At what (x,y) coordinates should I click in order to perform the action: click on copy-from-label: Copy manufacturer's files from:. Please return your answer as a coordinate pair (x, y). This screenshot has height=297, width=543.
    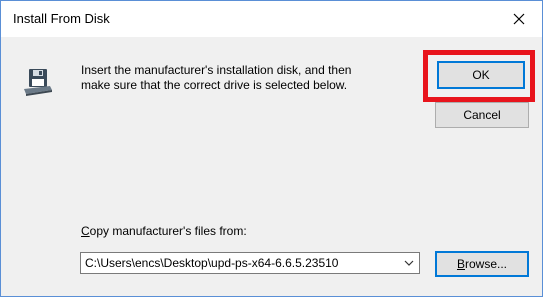
    Looking at the image, I should click on (164, 231).